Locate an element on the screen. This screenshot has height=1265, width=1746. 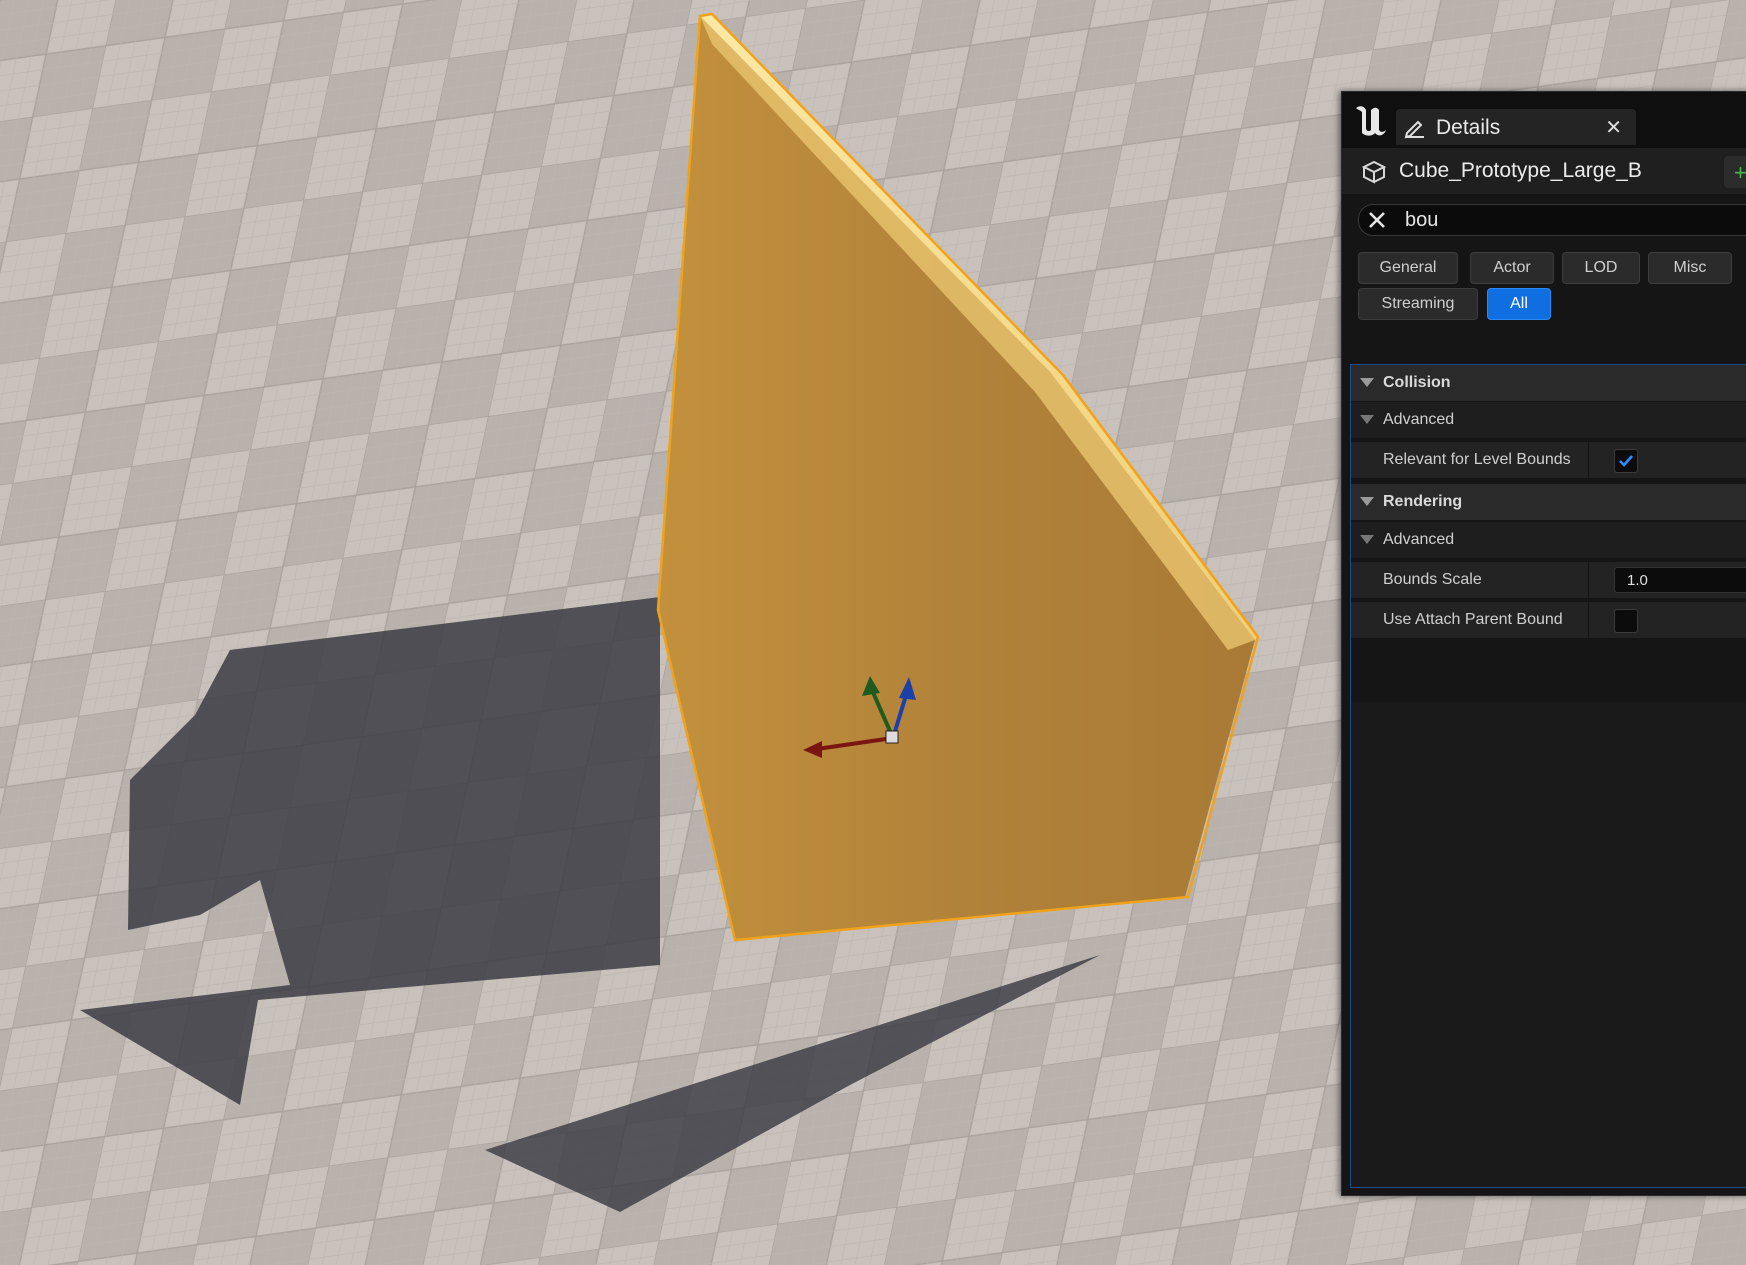
search-box is located at coordinates (1552, 220).